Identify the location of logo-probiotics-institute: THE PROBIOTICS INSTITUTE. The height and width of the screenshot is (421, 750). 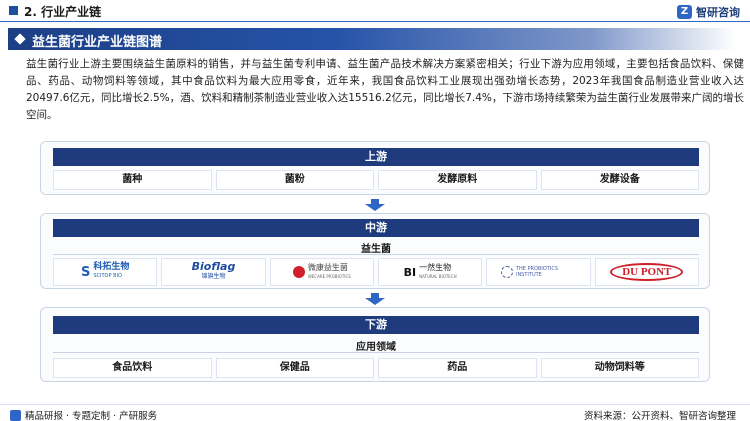
(538, 272).